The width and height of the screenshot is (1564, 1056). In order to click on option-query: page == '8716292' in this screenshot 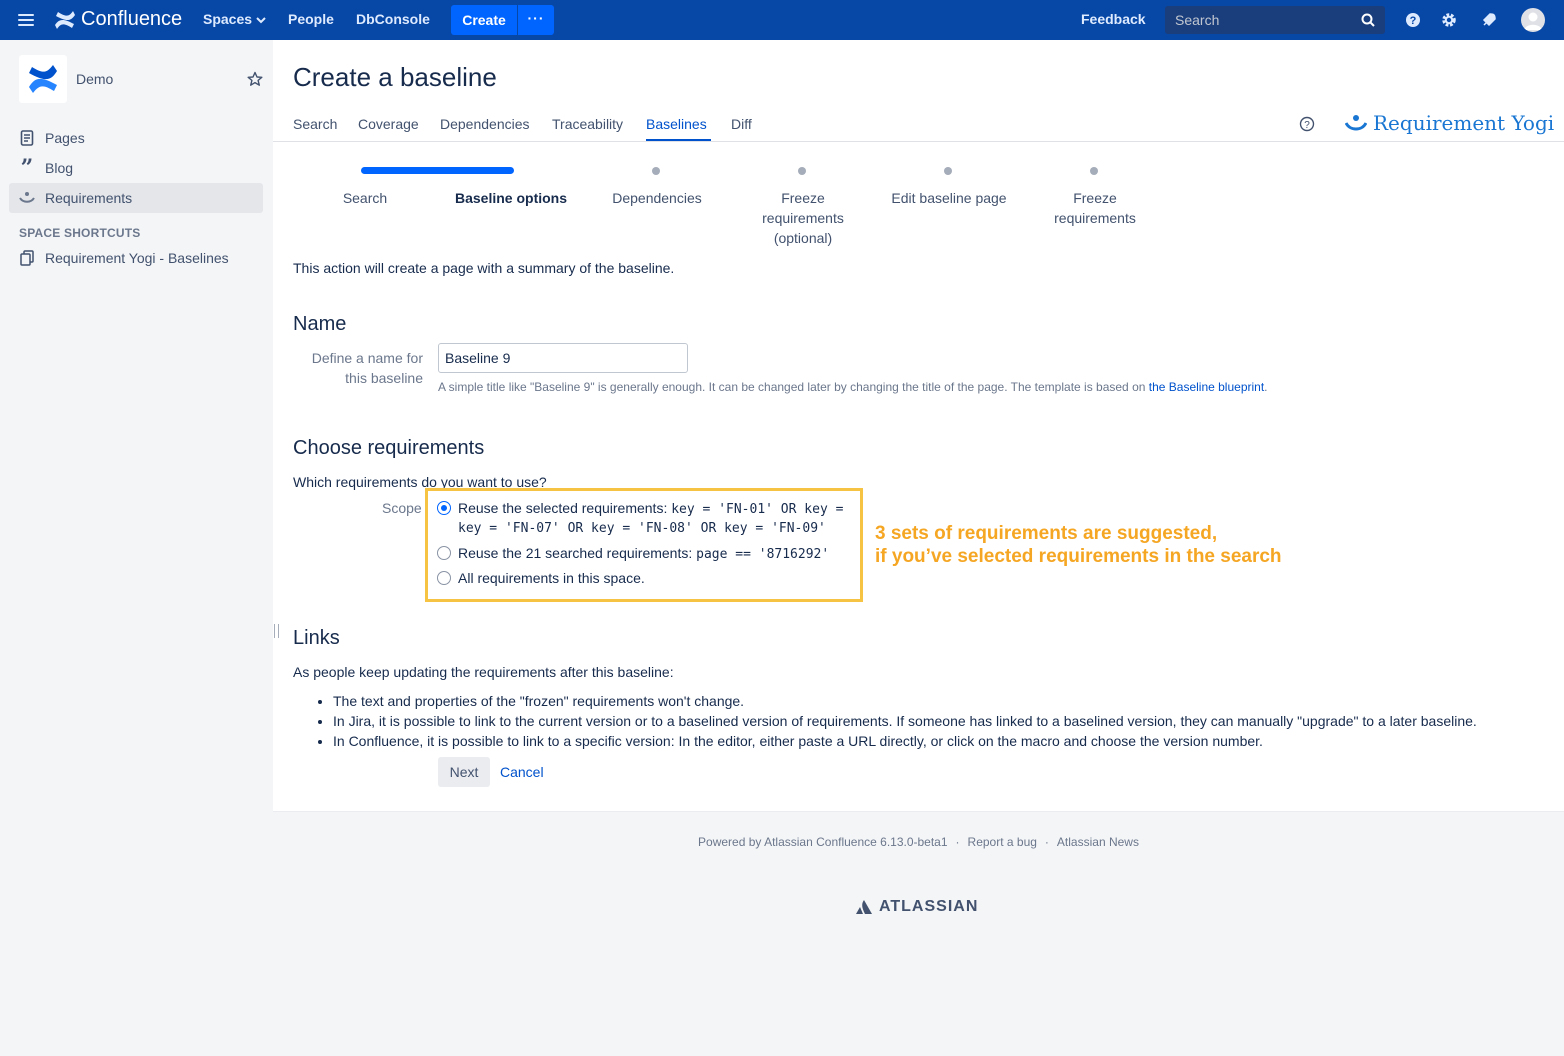, I will do `click(763, 554)`.